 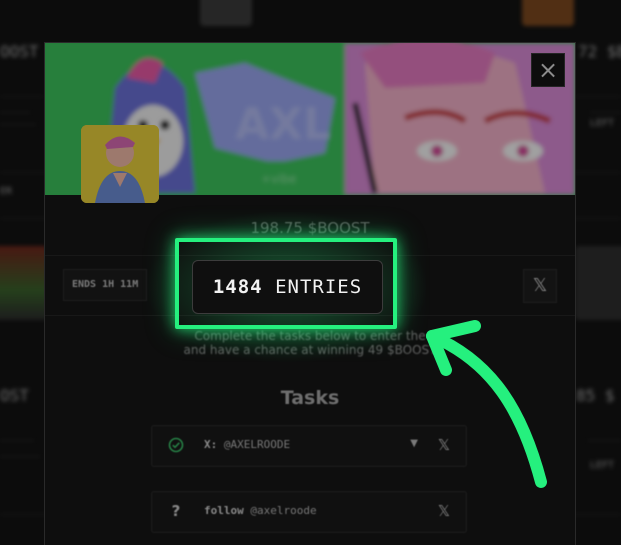 What do you see at coordinates (211, 444) in the screenshot?
I see `task-prefix: X:` at bounding box center [211, 444].